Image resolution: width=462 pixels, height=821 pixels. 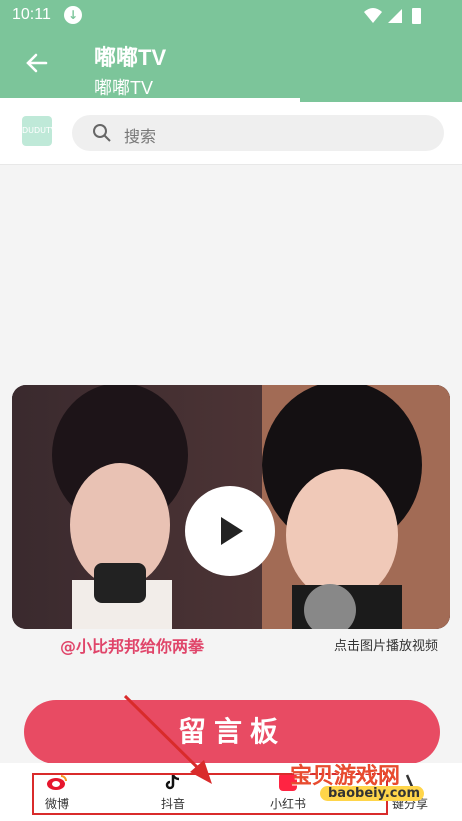 What do you see at coordinates (37, 63) in the screenshot?
I see `back-arrow-icon` at bounding box center [37, 63].